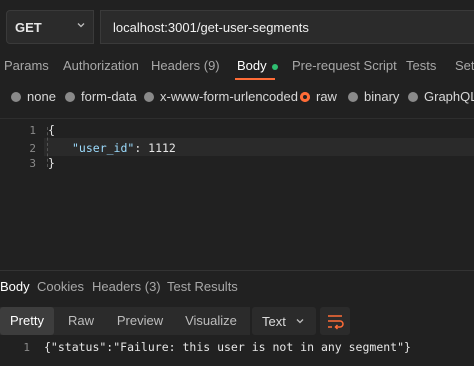  I want to click on json-value: : 1112, so click(155, 148).